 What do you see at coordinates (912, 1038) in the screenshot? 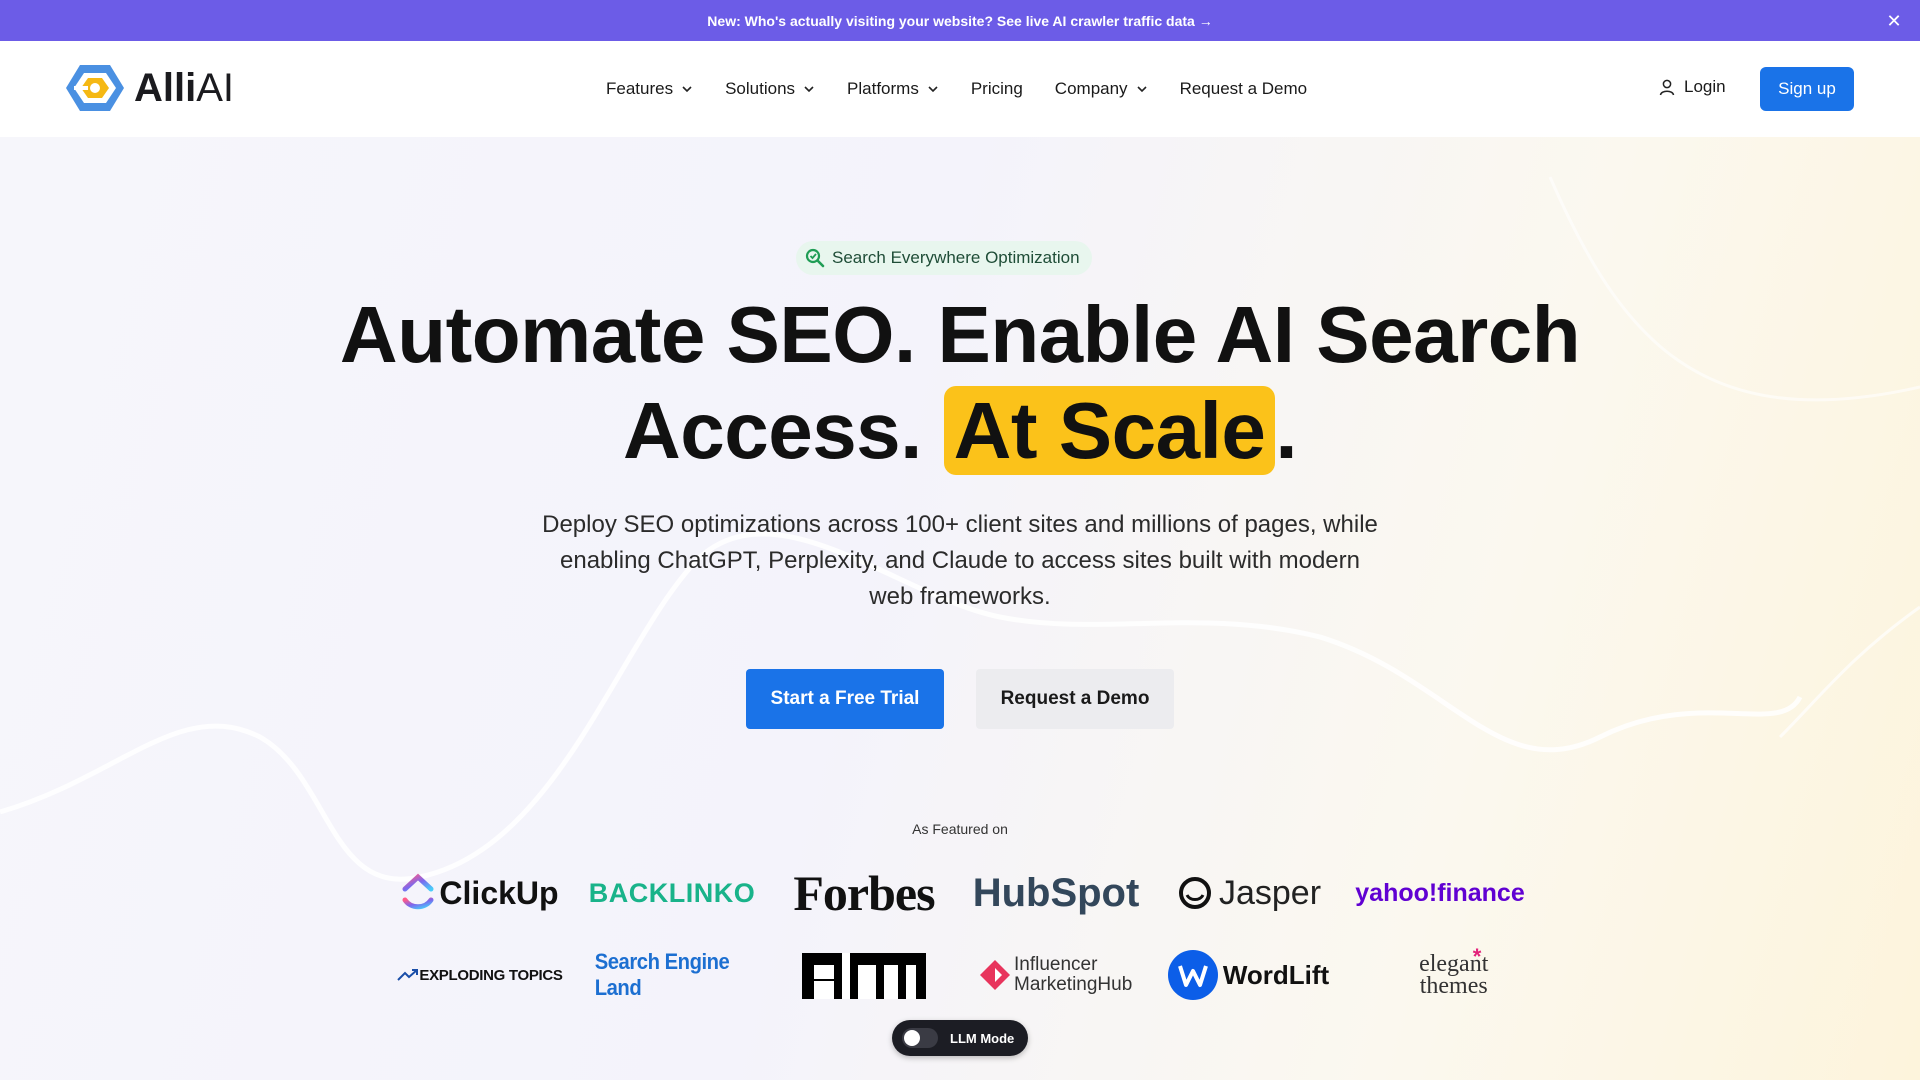
I see `toggle-knob` at bounding box center [912, 1038].